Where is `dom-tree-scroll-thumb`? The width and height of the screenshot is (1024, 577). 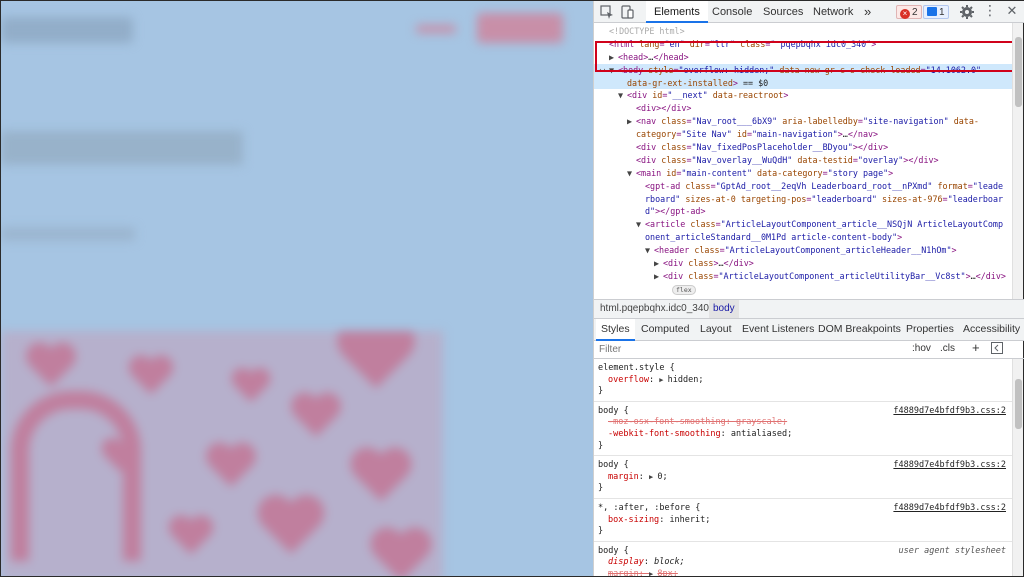 dom-tree-scroll-thumb is located at coordinates (1018, 72).